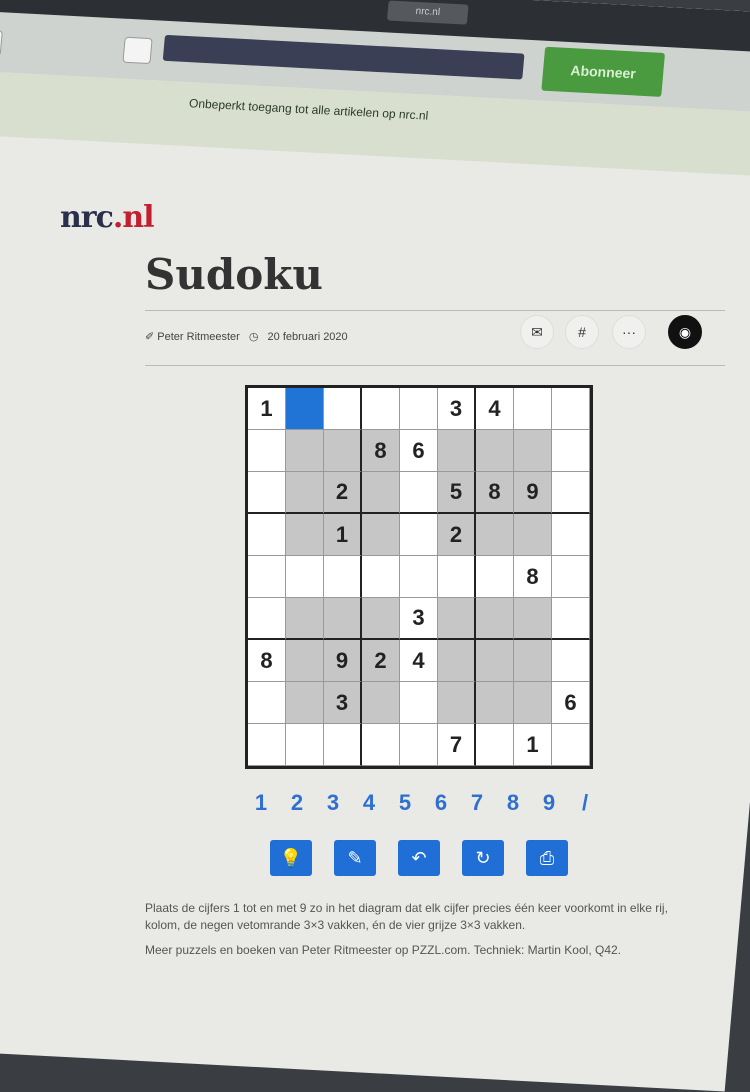 Image resolution: width=750 pixels, height=1092 pixels. What do you see at coordinates (405, 803) in the screenshot?
I see `number-button-5: 5` at bounding box center [405, 803].